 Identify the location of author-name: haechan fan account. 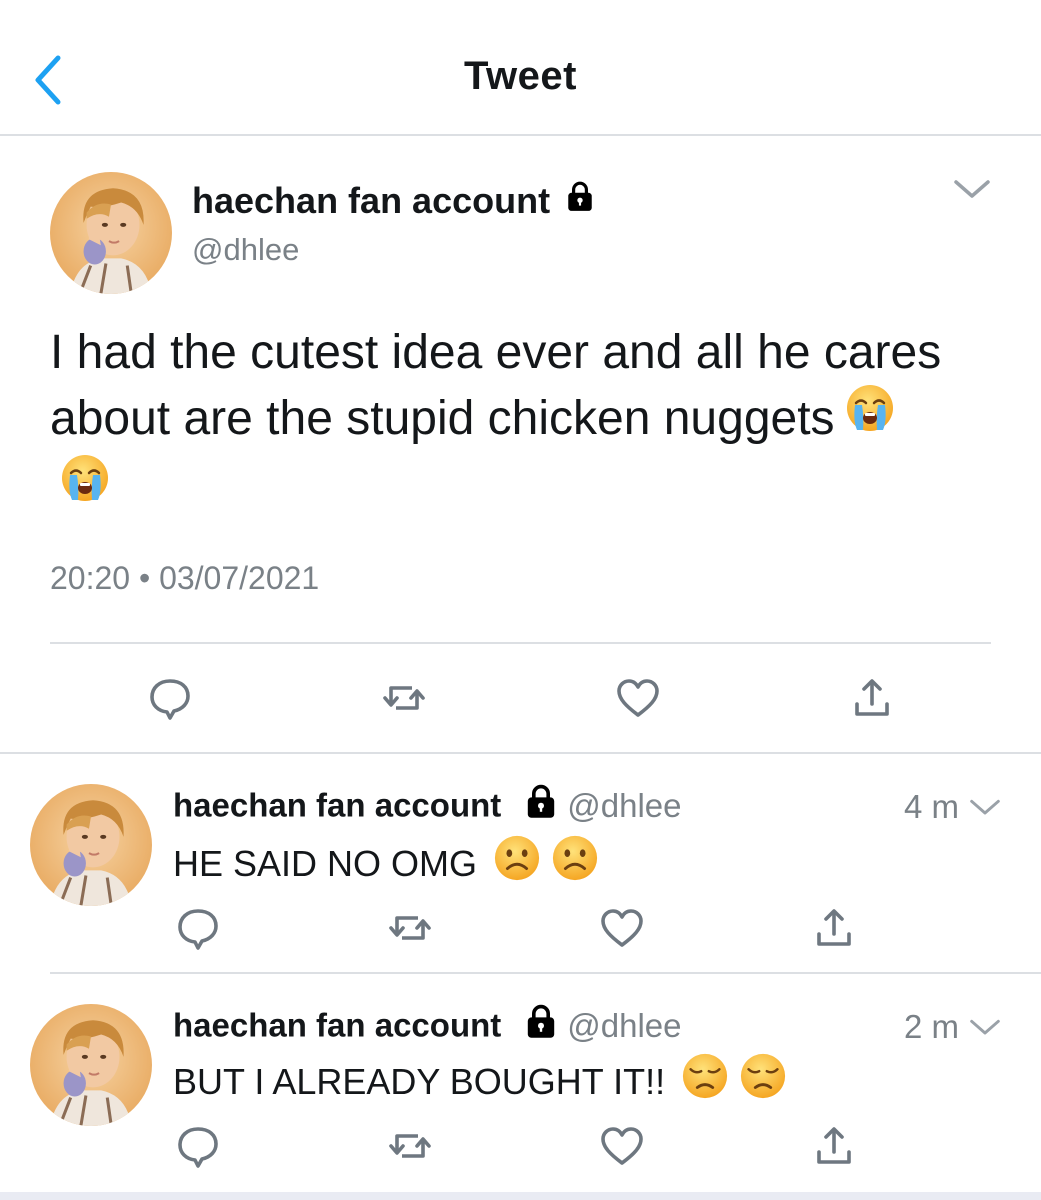
(394, 202).